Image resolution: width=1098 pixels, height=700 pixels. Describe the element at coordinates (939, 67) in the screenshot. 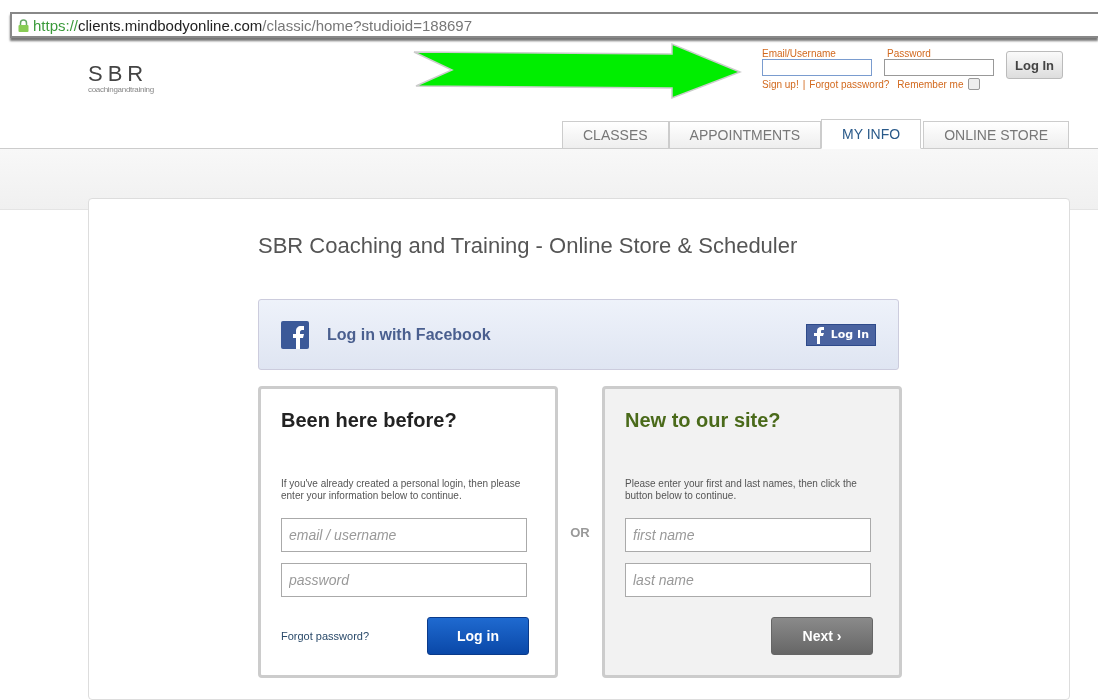

I see `password-field` at that location.